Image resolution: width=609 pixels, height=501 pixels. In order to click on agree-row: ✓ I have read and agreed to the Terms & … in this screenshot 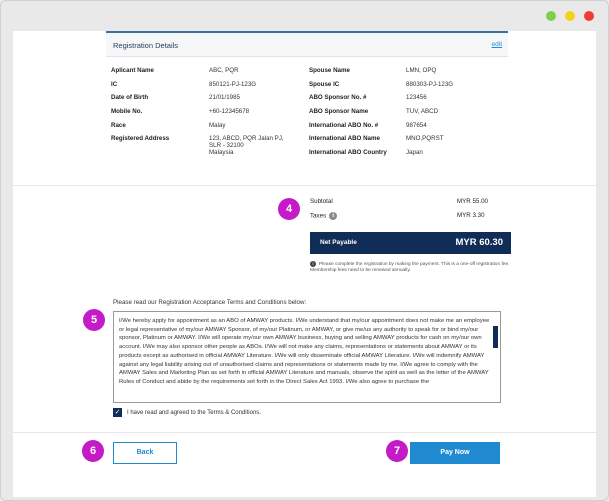, I will do `click(187, 412)`.